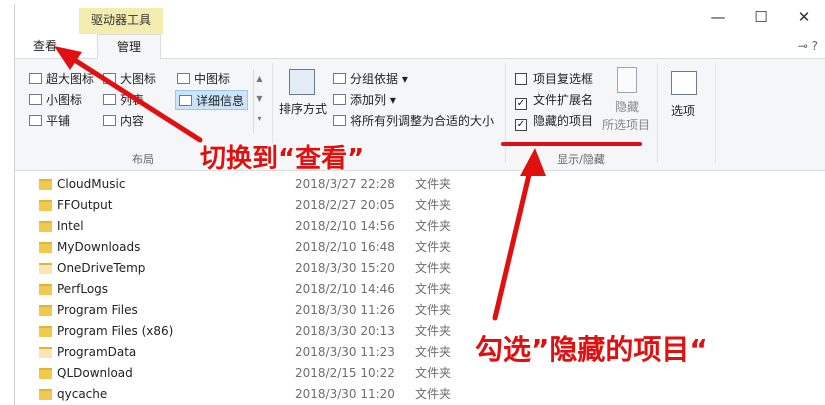 Image resolution: width=825 pixels, height=405 pixels. I want to click on arrow-to-hidden-items-icon, so click(519, 234).